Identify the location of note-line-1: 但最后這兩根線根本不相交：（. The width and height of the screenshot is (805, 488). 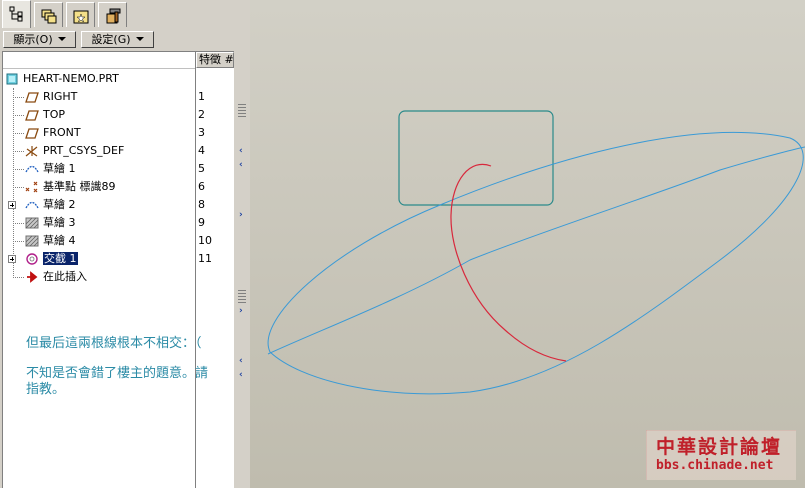
(114, 343).